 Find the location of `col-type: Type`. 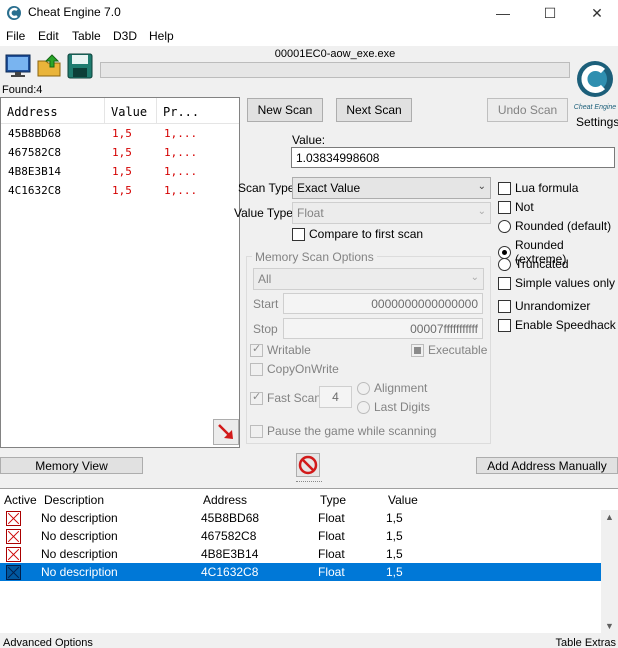

col-type: Type is located at coordinates (333, 500).